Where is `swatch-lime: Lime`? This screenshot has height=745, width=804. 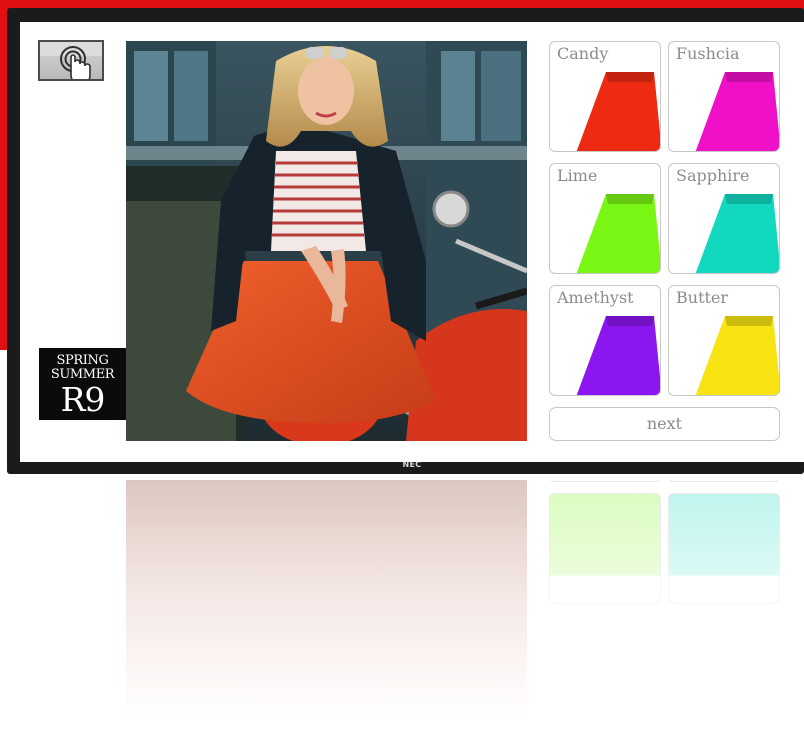 swatch-lime: Lime is located at coordinates (605, 218).